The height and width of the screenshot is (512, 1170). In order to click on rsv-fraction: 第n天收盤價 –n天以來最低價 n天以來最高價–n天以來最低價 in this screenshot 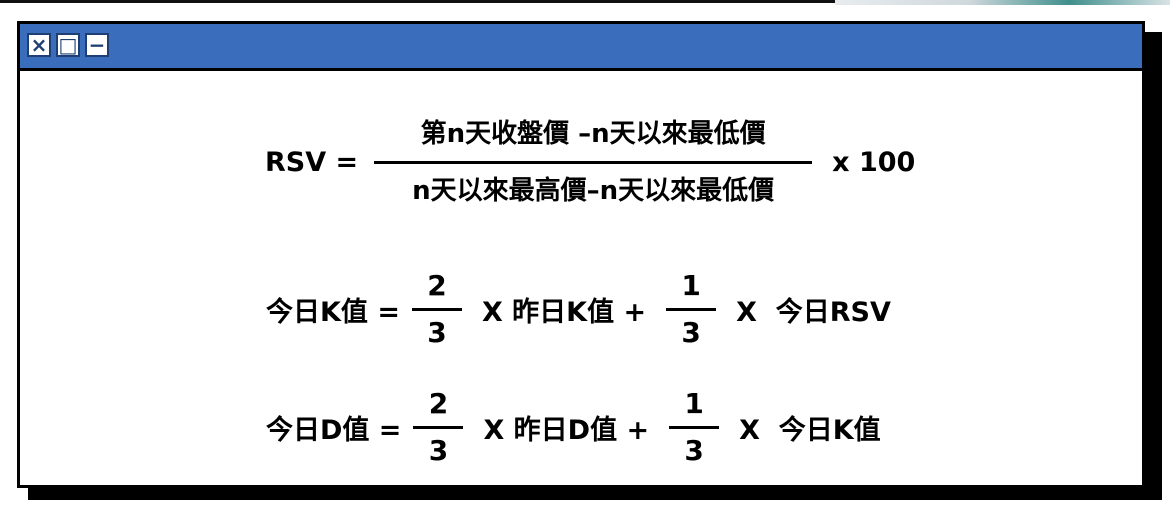, I will do `click(593, 162)`.